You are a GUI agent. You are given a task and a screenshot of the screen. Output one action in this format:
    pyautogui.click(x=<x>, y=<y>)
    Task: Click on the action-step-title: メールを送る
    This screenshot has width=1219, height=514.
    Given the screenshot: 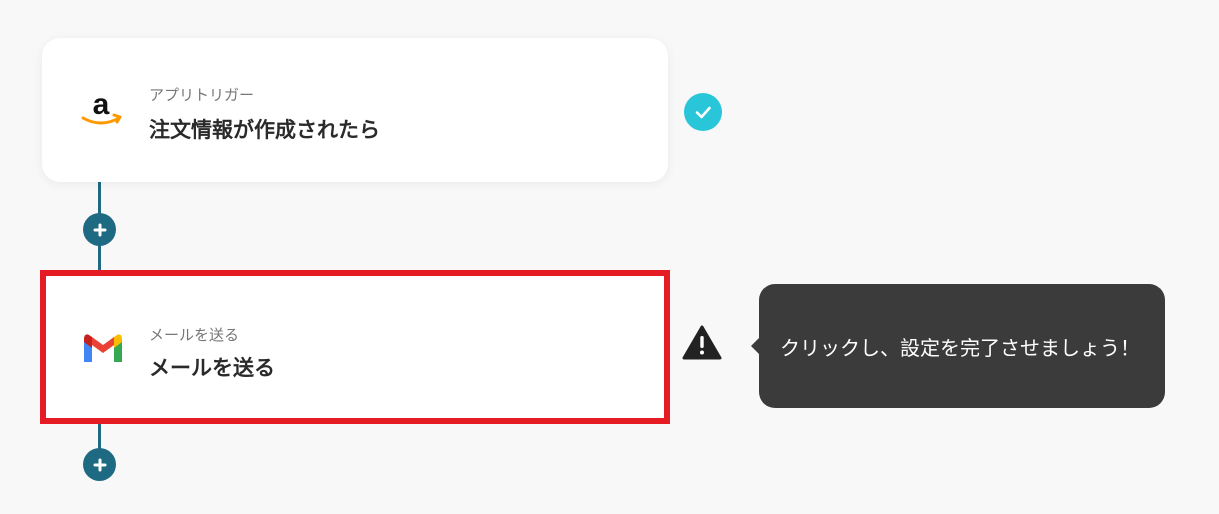 What is the action you would take?
    pyautogui.click(x=212, y=368)
    